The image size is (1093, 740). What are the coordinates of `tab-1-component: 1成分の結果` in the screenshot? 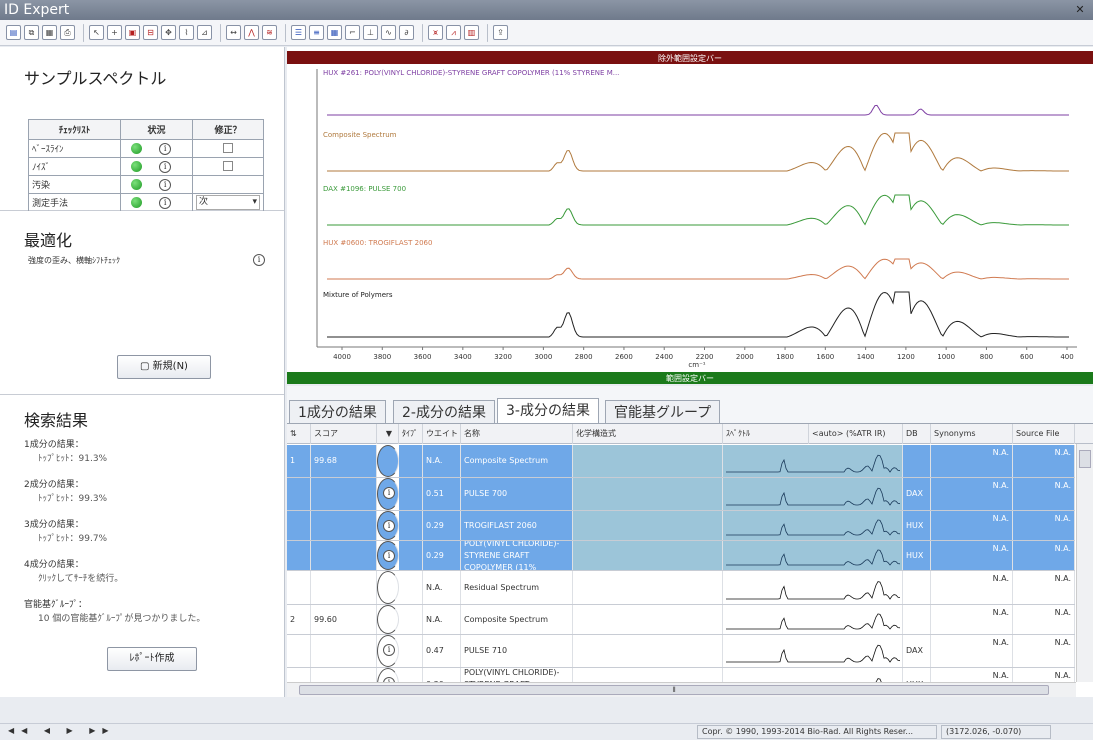 It's located at (337, 412).